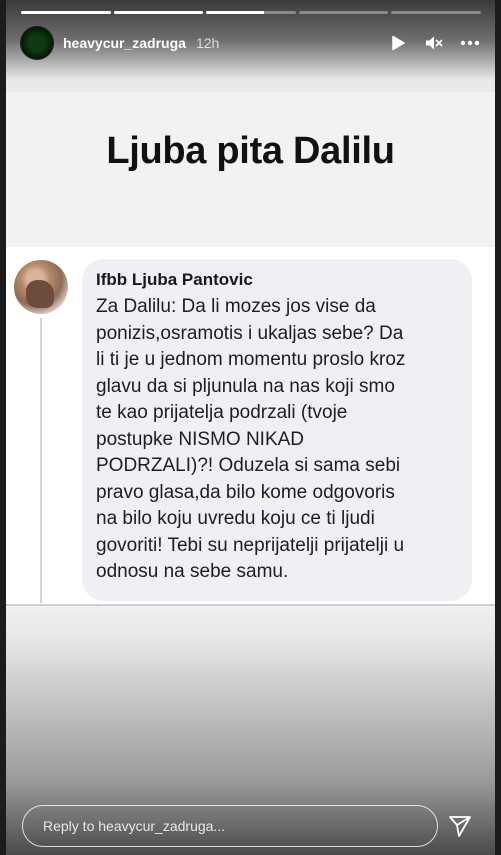 The width and height of the screenshot is (501, 855). I want to click on comment-author: Ifbb Ljuba Pantovic, so click(174, 279).